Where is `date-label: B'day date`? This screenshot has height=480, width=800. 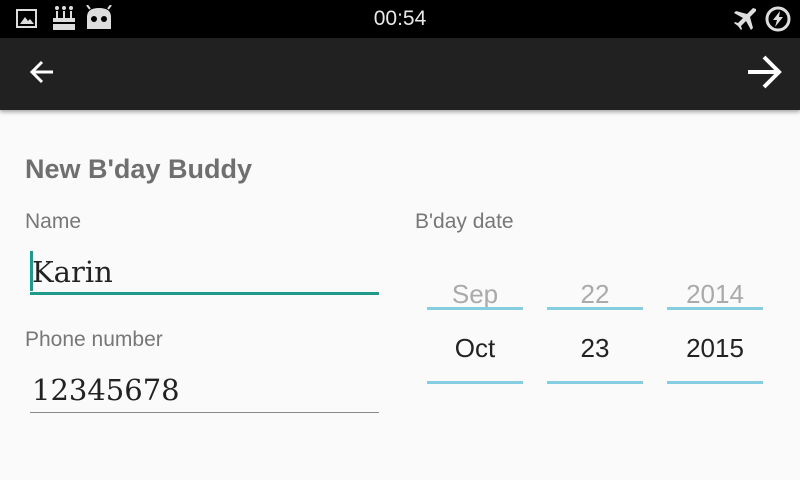 date-label: B'day date is located at coordinates (464, 221).